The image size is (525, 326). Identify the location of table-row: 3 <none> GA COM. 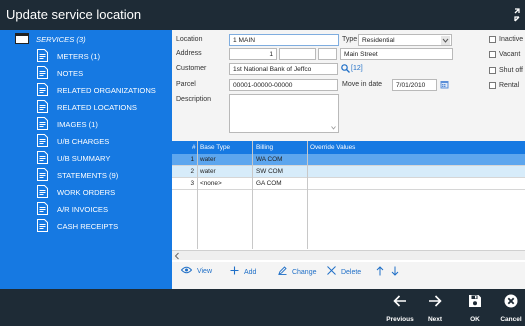
(348, 184).